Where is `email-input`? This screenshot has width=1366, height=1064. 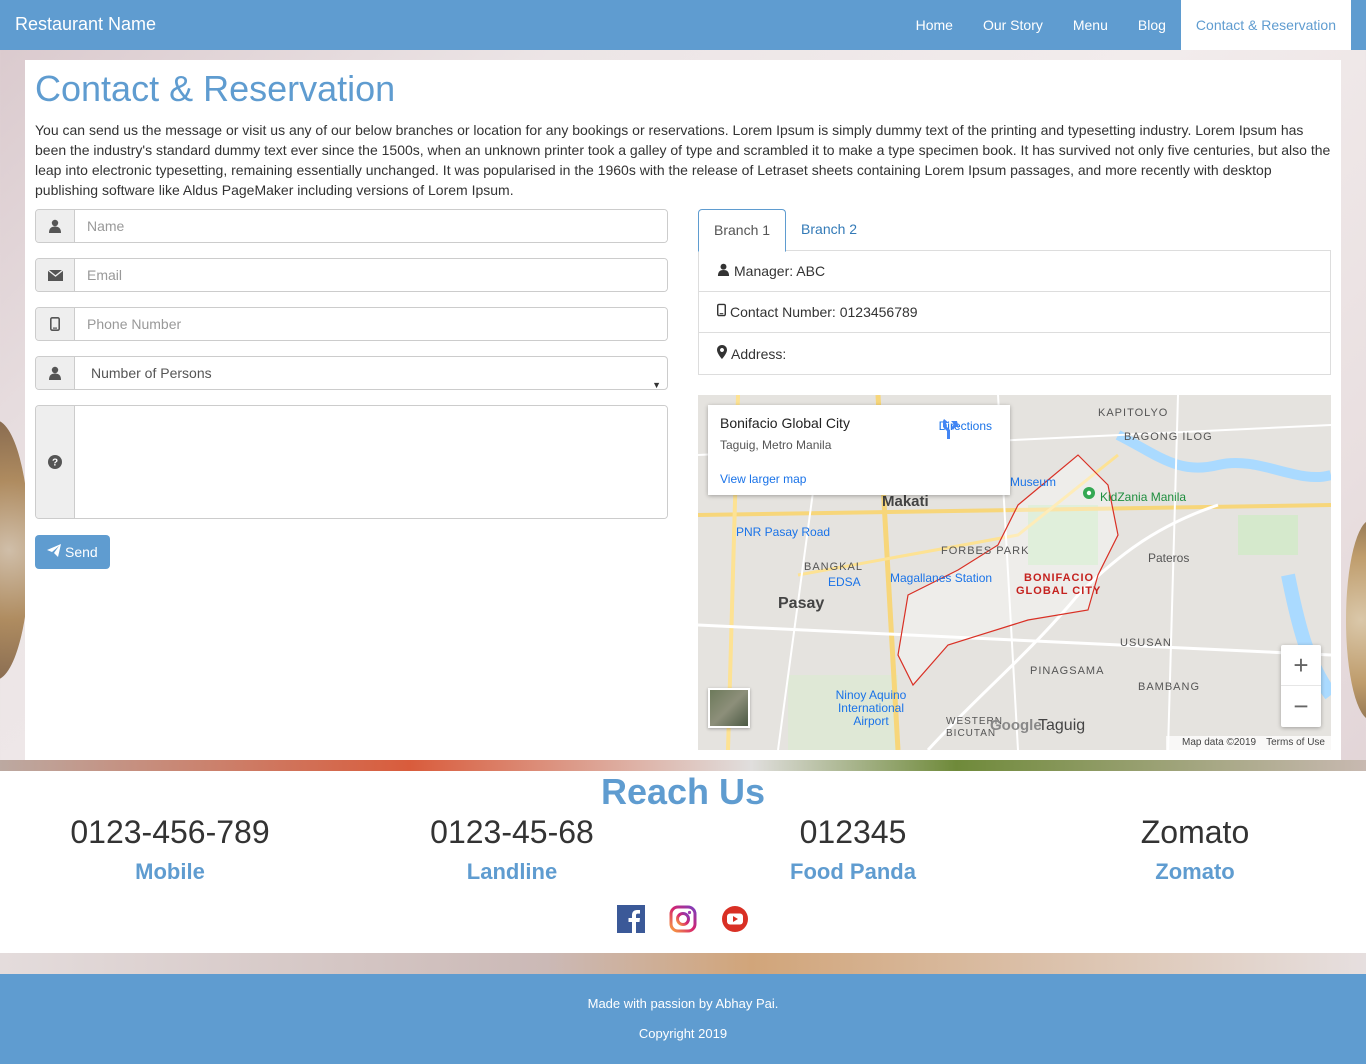
email-input is located at coordinates (371, 275).